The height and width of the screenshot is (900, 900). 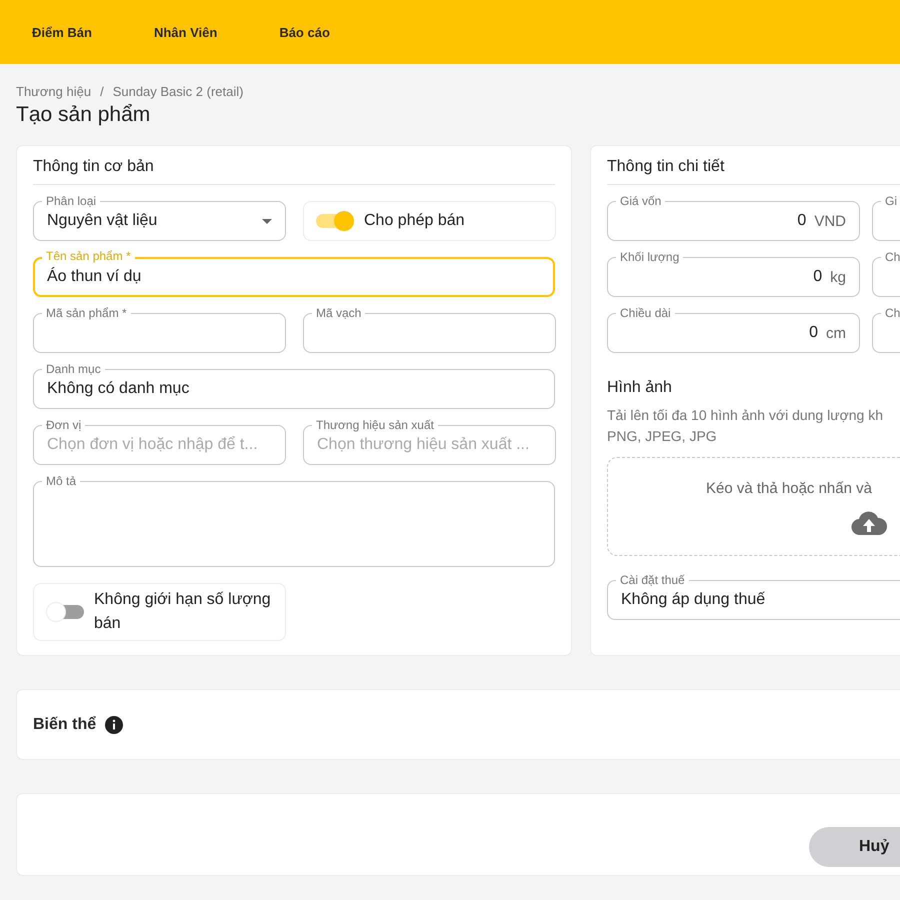 What do you see at coordinates (830, 221) in the screenshot?
I see `unit-label: VND` at bounding box center [830, 221].